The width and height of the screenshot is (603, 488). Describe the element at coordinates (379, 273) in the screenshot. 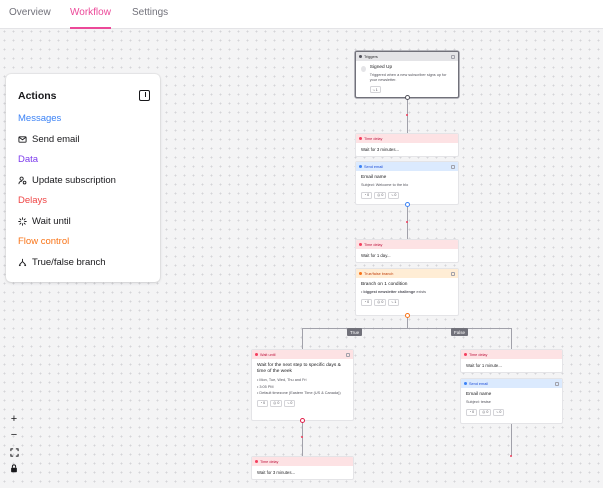

I see `branch-header-label: True/false branch` at that location.